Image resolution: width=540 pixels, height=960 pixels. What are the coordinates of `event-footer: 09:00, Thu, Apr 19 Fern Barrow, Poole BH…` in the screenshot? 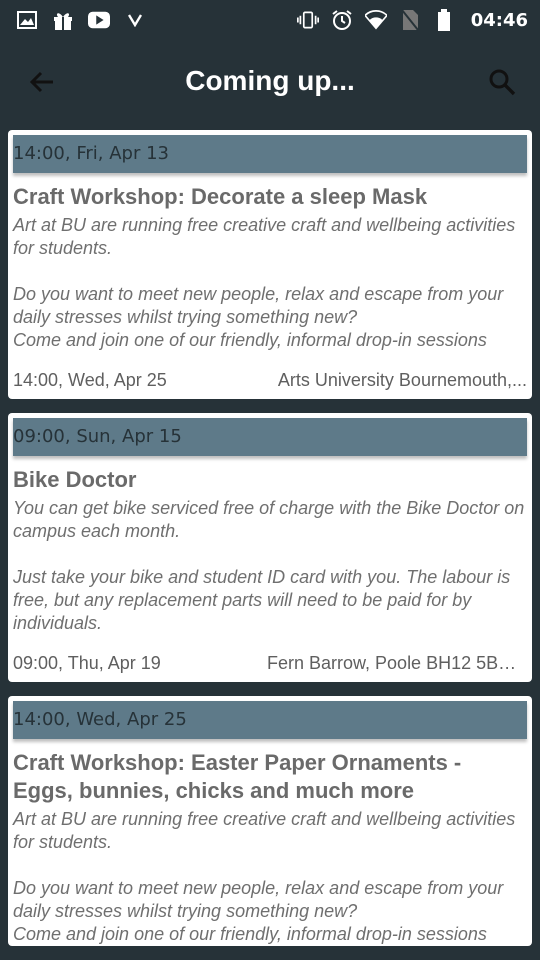 It's located at (270, 667).